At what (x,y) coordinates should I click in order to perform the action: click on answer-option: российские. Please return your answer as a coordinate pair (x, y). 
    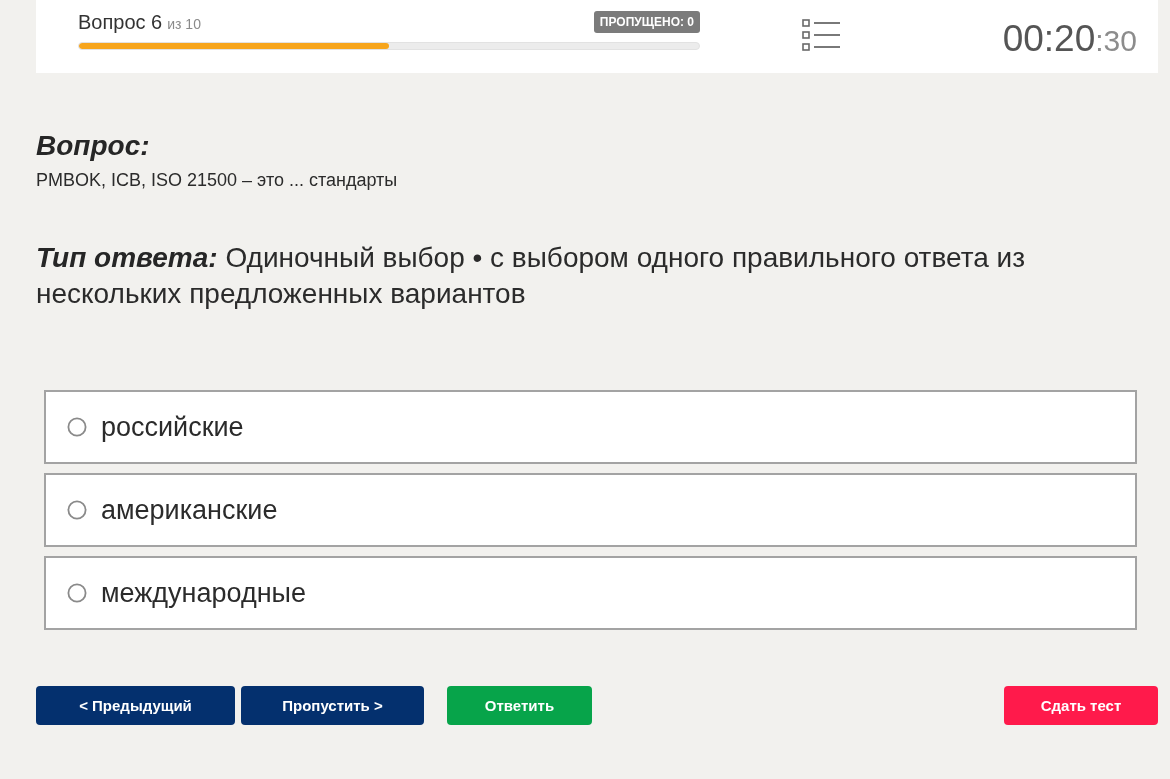
    Looking at the image, I should click on (590, 427).